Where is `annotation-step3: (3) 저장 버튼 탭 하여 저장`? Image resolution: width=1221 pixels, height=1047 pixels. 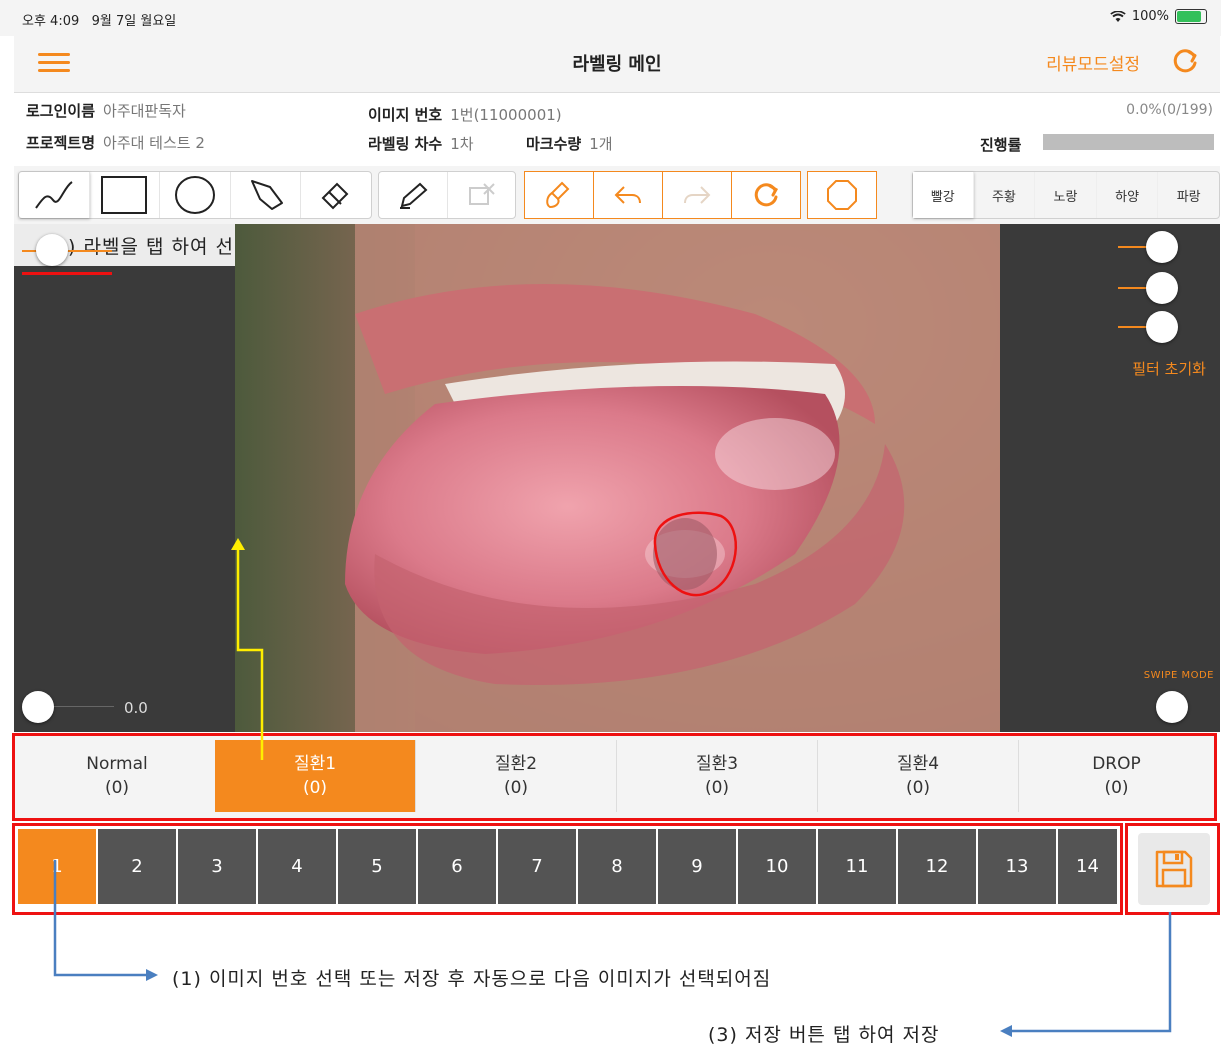
annotation-step3: (3) 저장 버튼 탭 하여 저장 is located at coordinates (824, 1035).